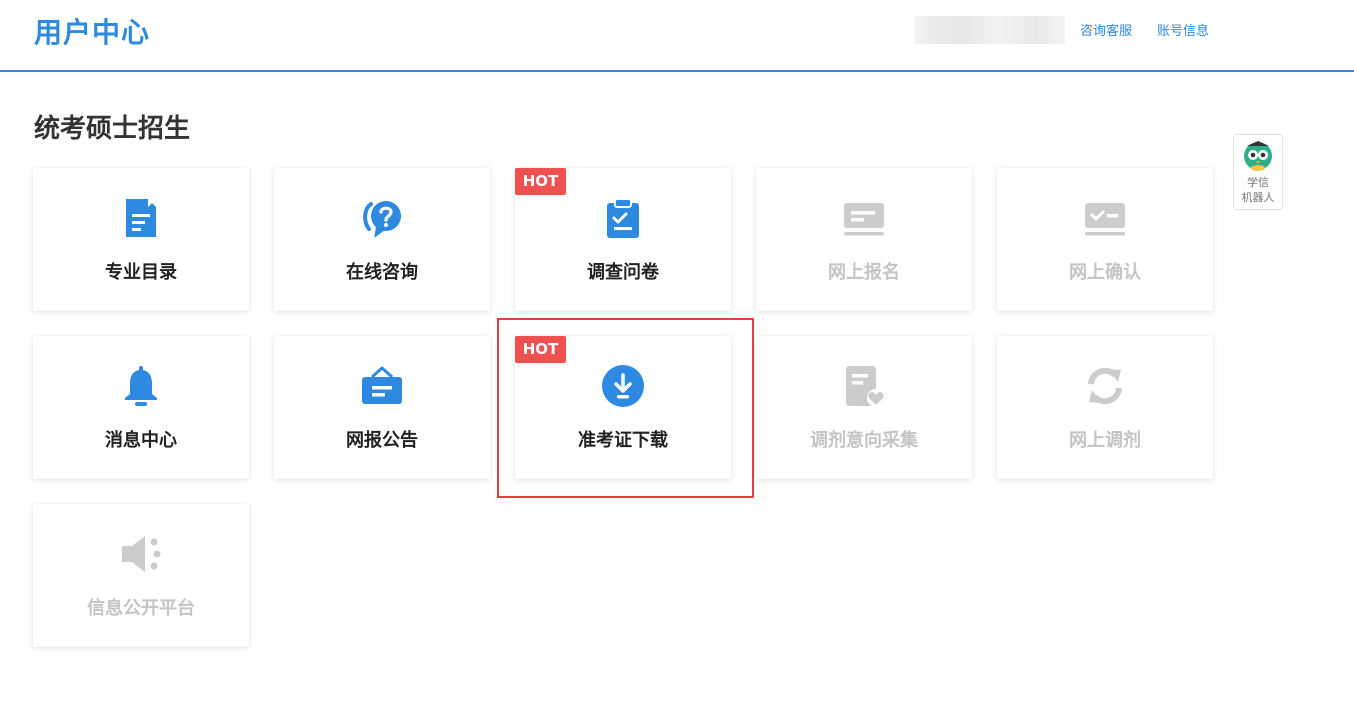 The width and height of the screenshot is (1354, 707). What do you see at coordinates (865, 386) in the screenshot?
I see `document-heart-icon` at bounding box center [865, 386].